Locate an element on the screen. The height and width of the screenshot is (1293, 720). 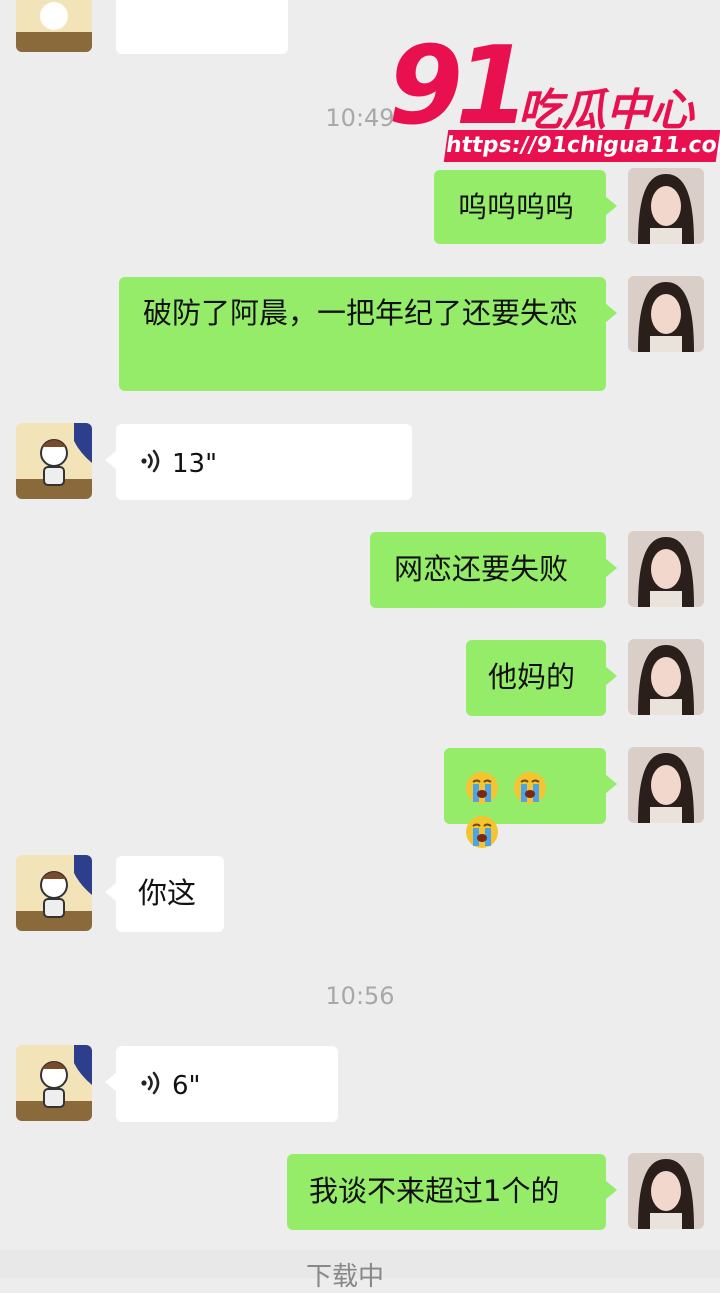
watermark-title: 吃瓜中心 is located at coordinates (606, 110).